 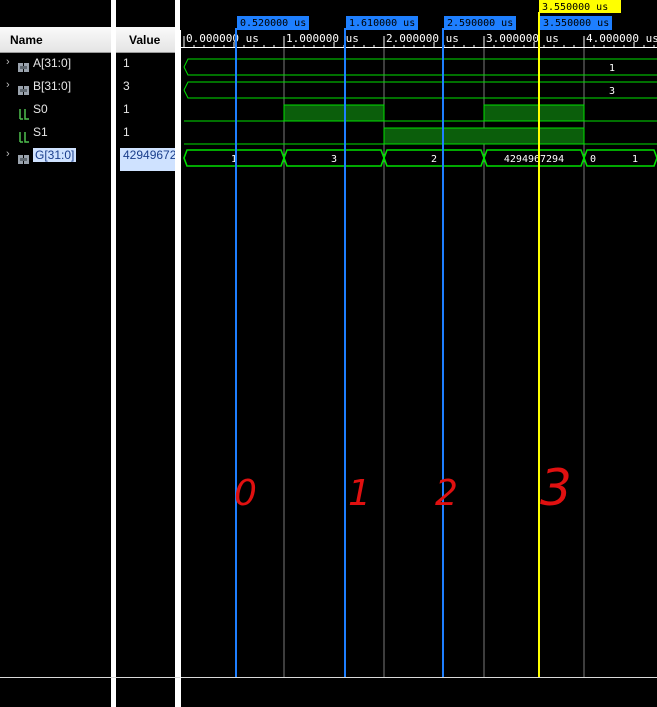 What do you see at coordinates (126, 86) in the screenshot?
I see `signal-value: 3` at bounding box center [126, 86].